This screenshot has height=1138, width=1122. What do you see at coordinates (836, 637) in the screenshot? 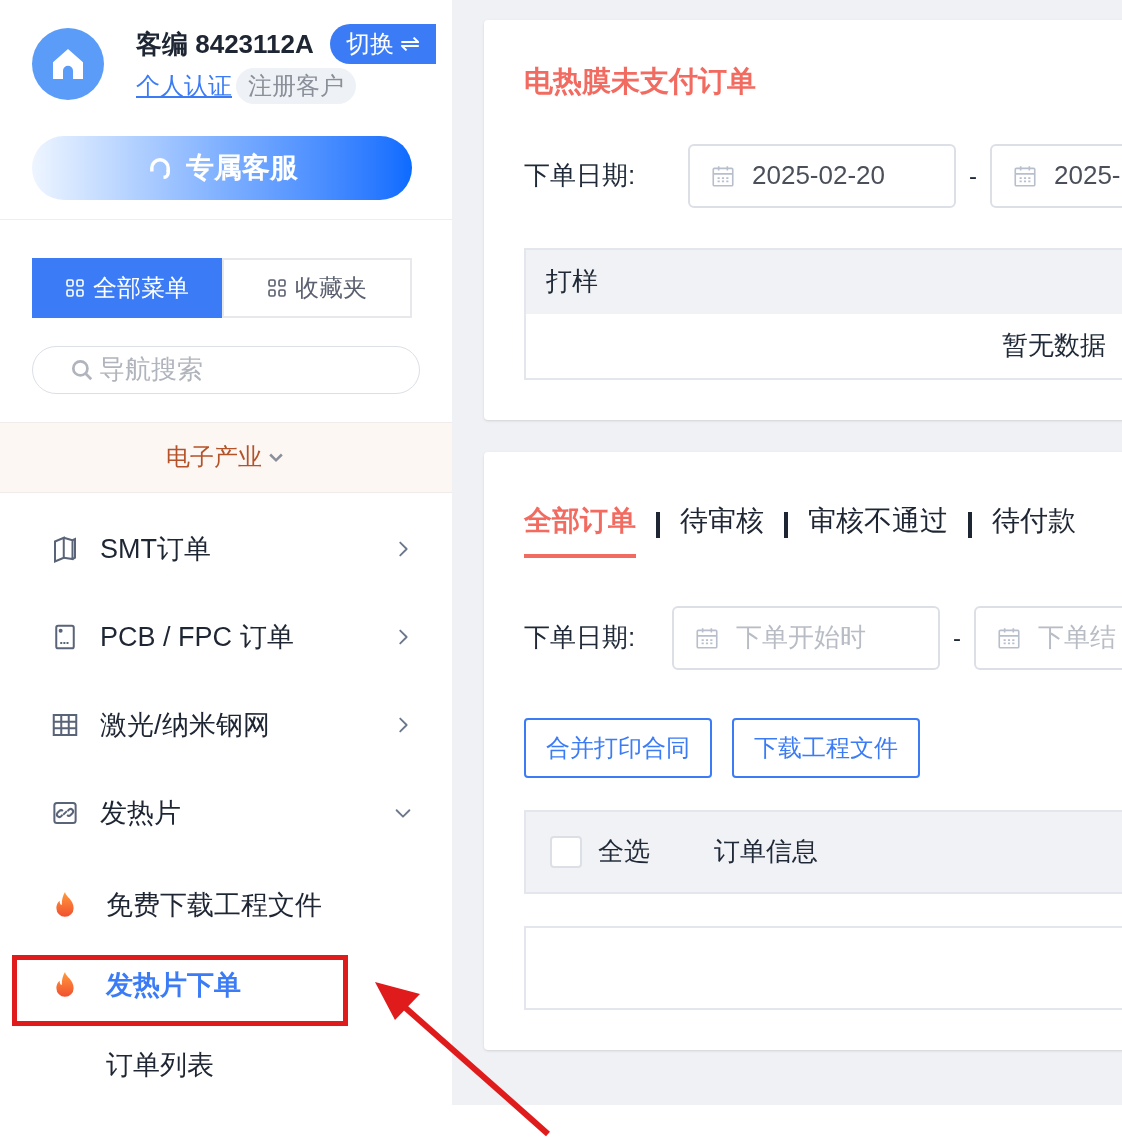
I see `date-input: 下单开始时` at bounding box center [836, 637].